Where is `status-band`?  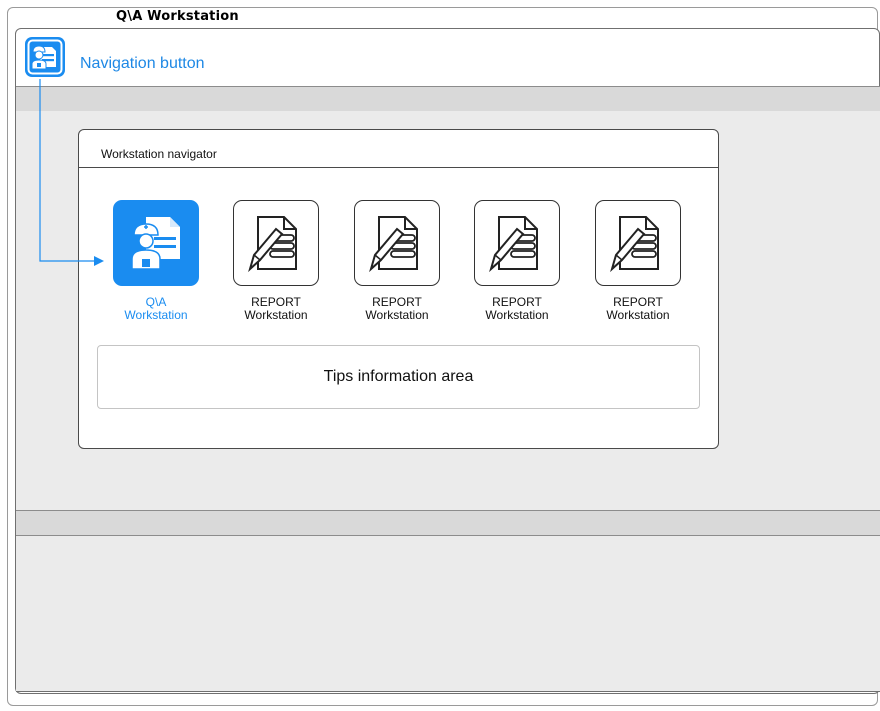 status-band is located at coordinates (448, 523).